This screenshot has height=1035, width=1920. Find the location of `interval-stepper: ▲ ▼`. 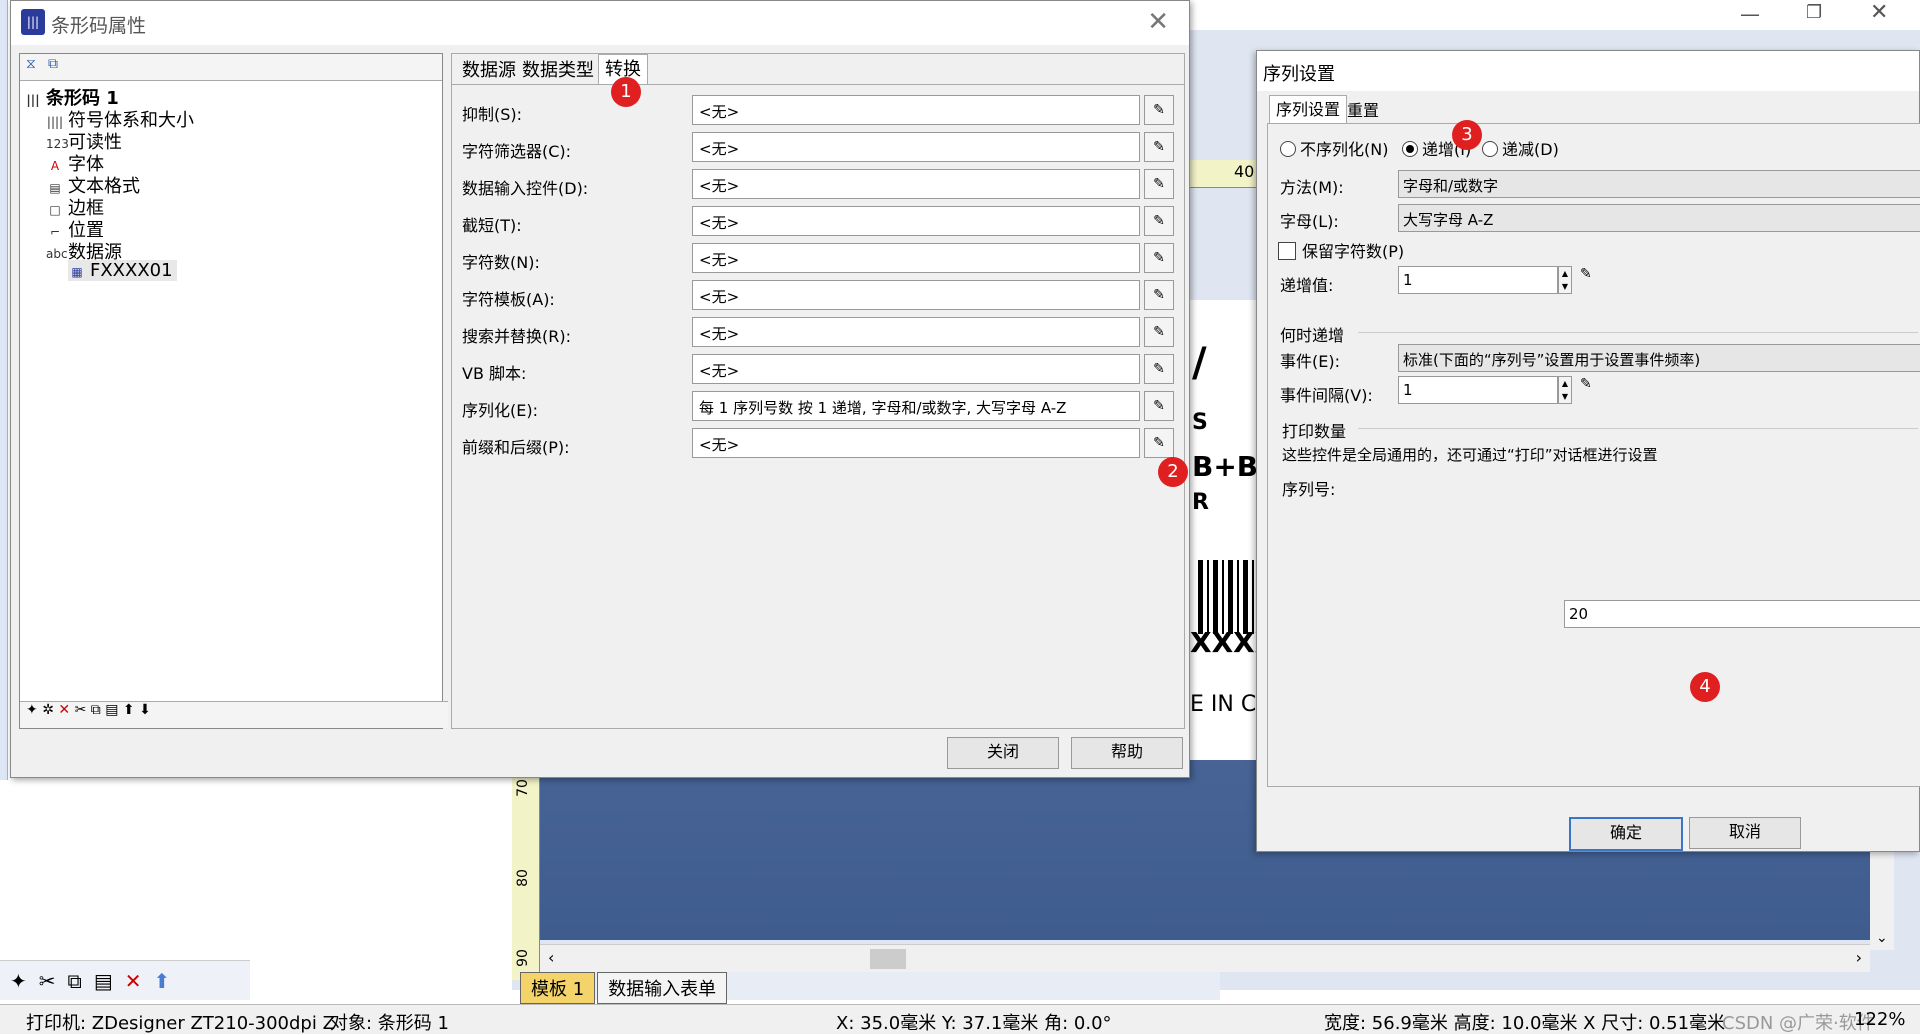

interval-stepper: ▲ ▼ is located at coordinates (1565, 390).